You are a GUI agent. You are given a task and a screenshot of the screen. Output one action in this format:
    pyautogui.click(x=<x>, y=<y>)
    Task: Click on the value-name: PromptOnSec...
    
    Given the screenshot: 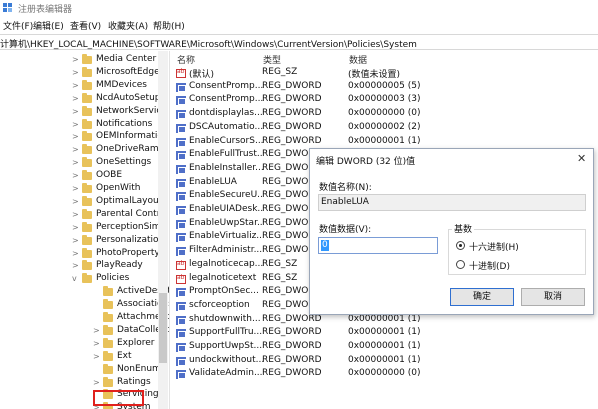 What is the action you would take?
    pyautogui.click(x=224, y=291)
    